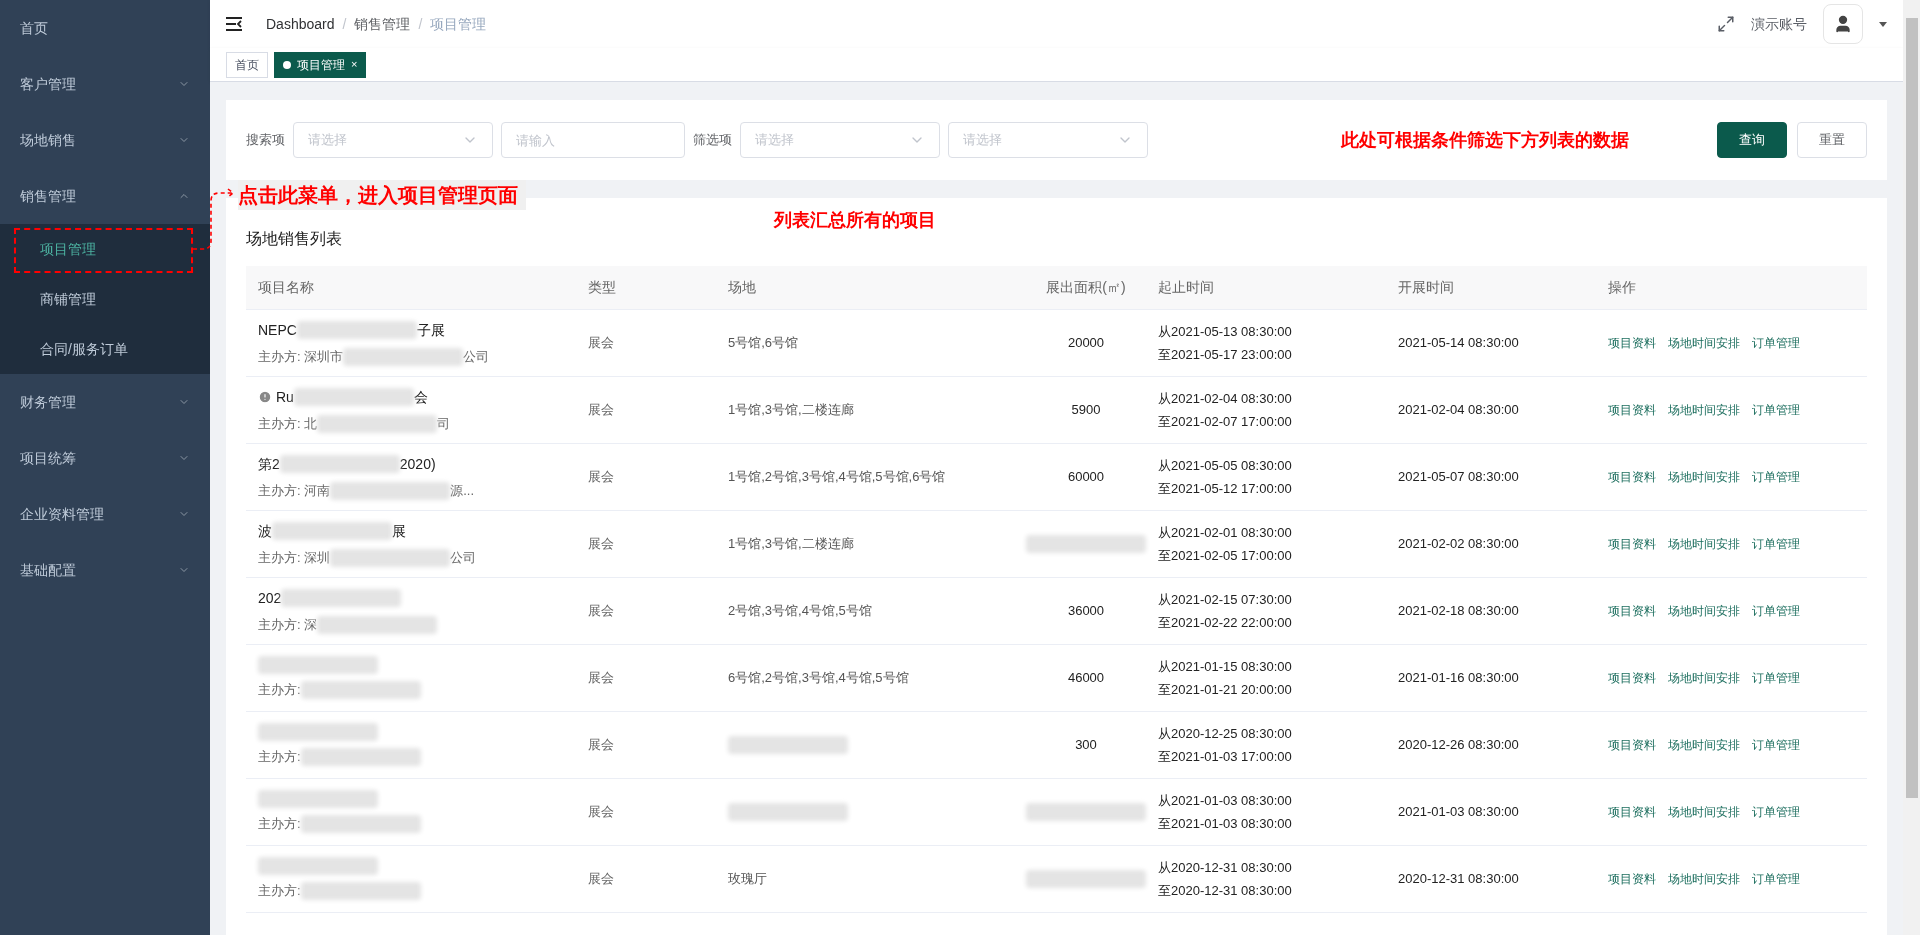 This screenshot has height=935, width=1920. What do you see at coordinates (105, 140) in the screenshot?
I see `sidebar-item: 场地销售` at bounding box center [105, 140].